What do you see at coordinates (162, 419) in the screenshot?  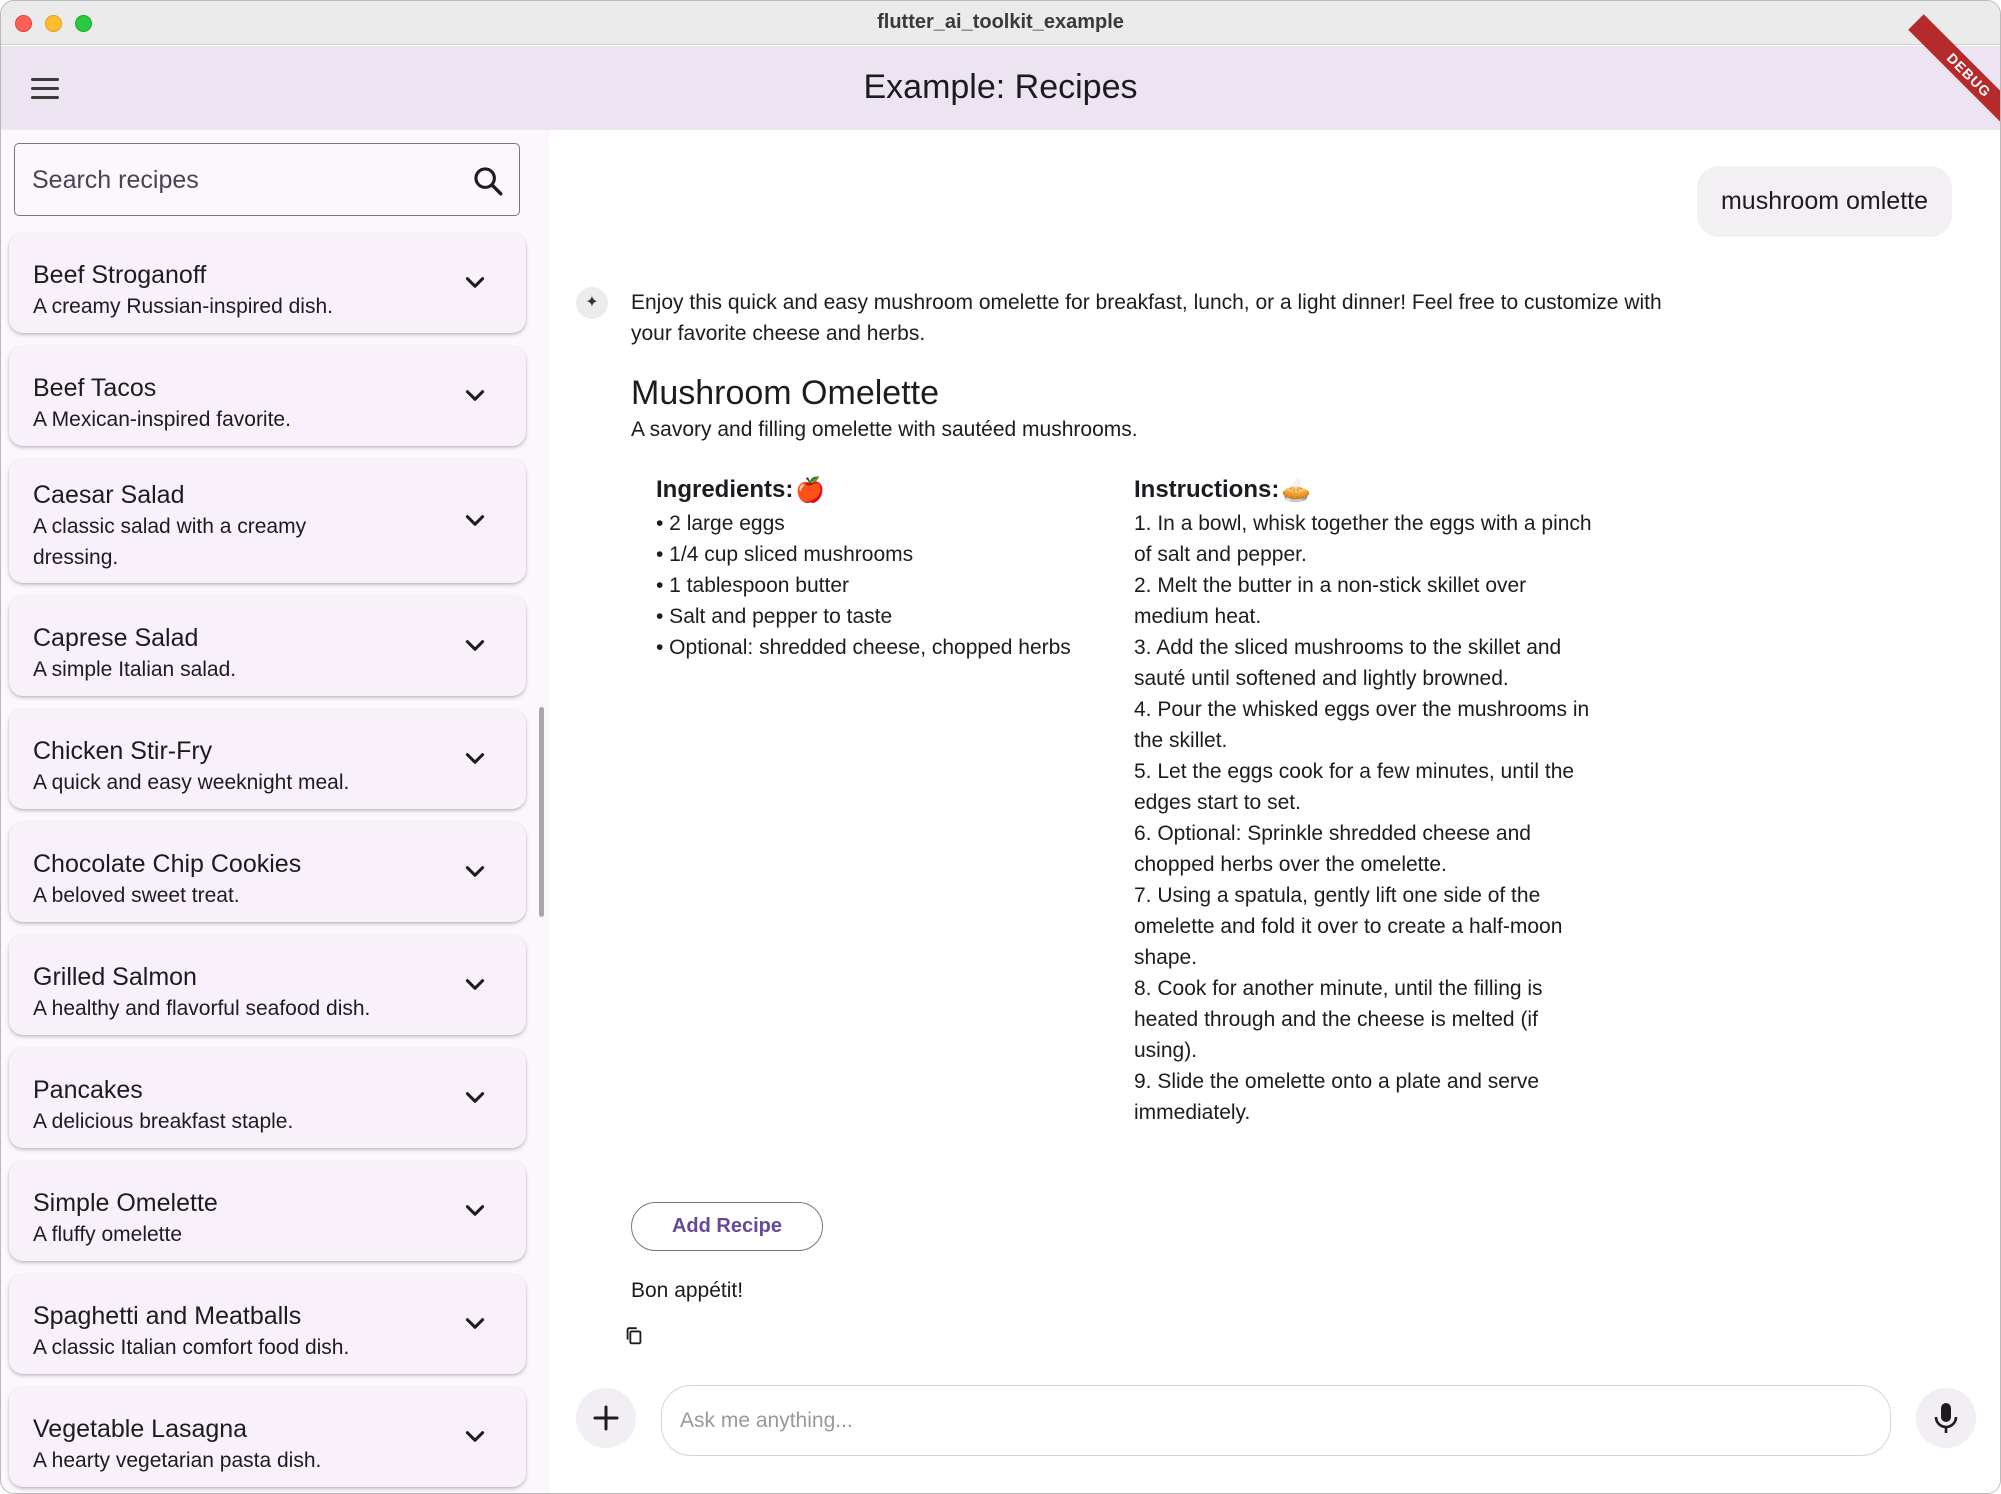 I see `recipe-description: A Mexican-inspired favorite.` at bounding box center [162, 419].